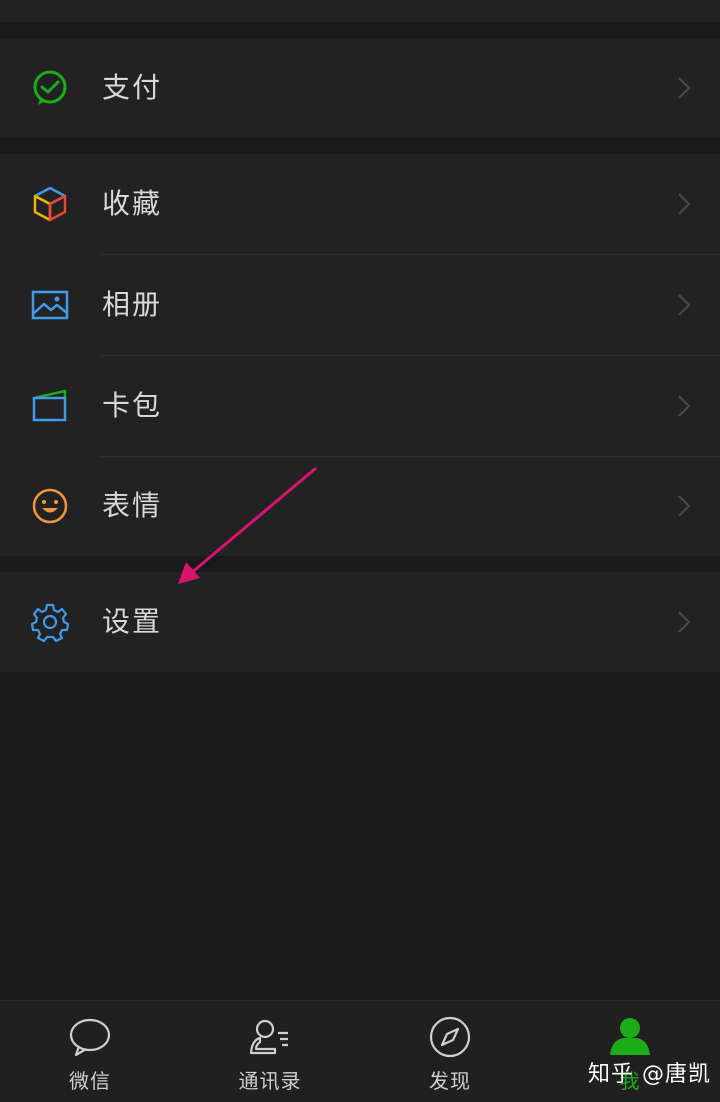  I want to click on tab-chats: 微信, so click(90, 1051).